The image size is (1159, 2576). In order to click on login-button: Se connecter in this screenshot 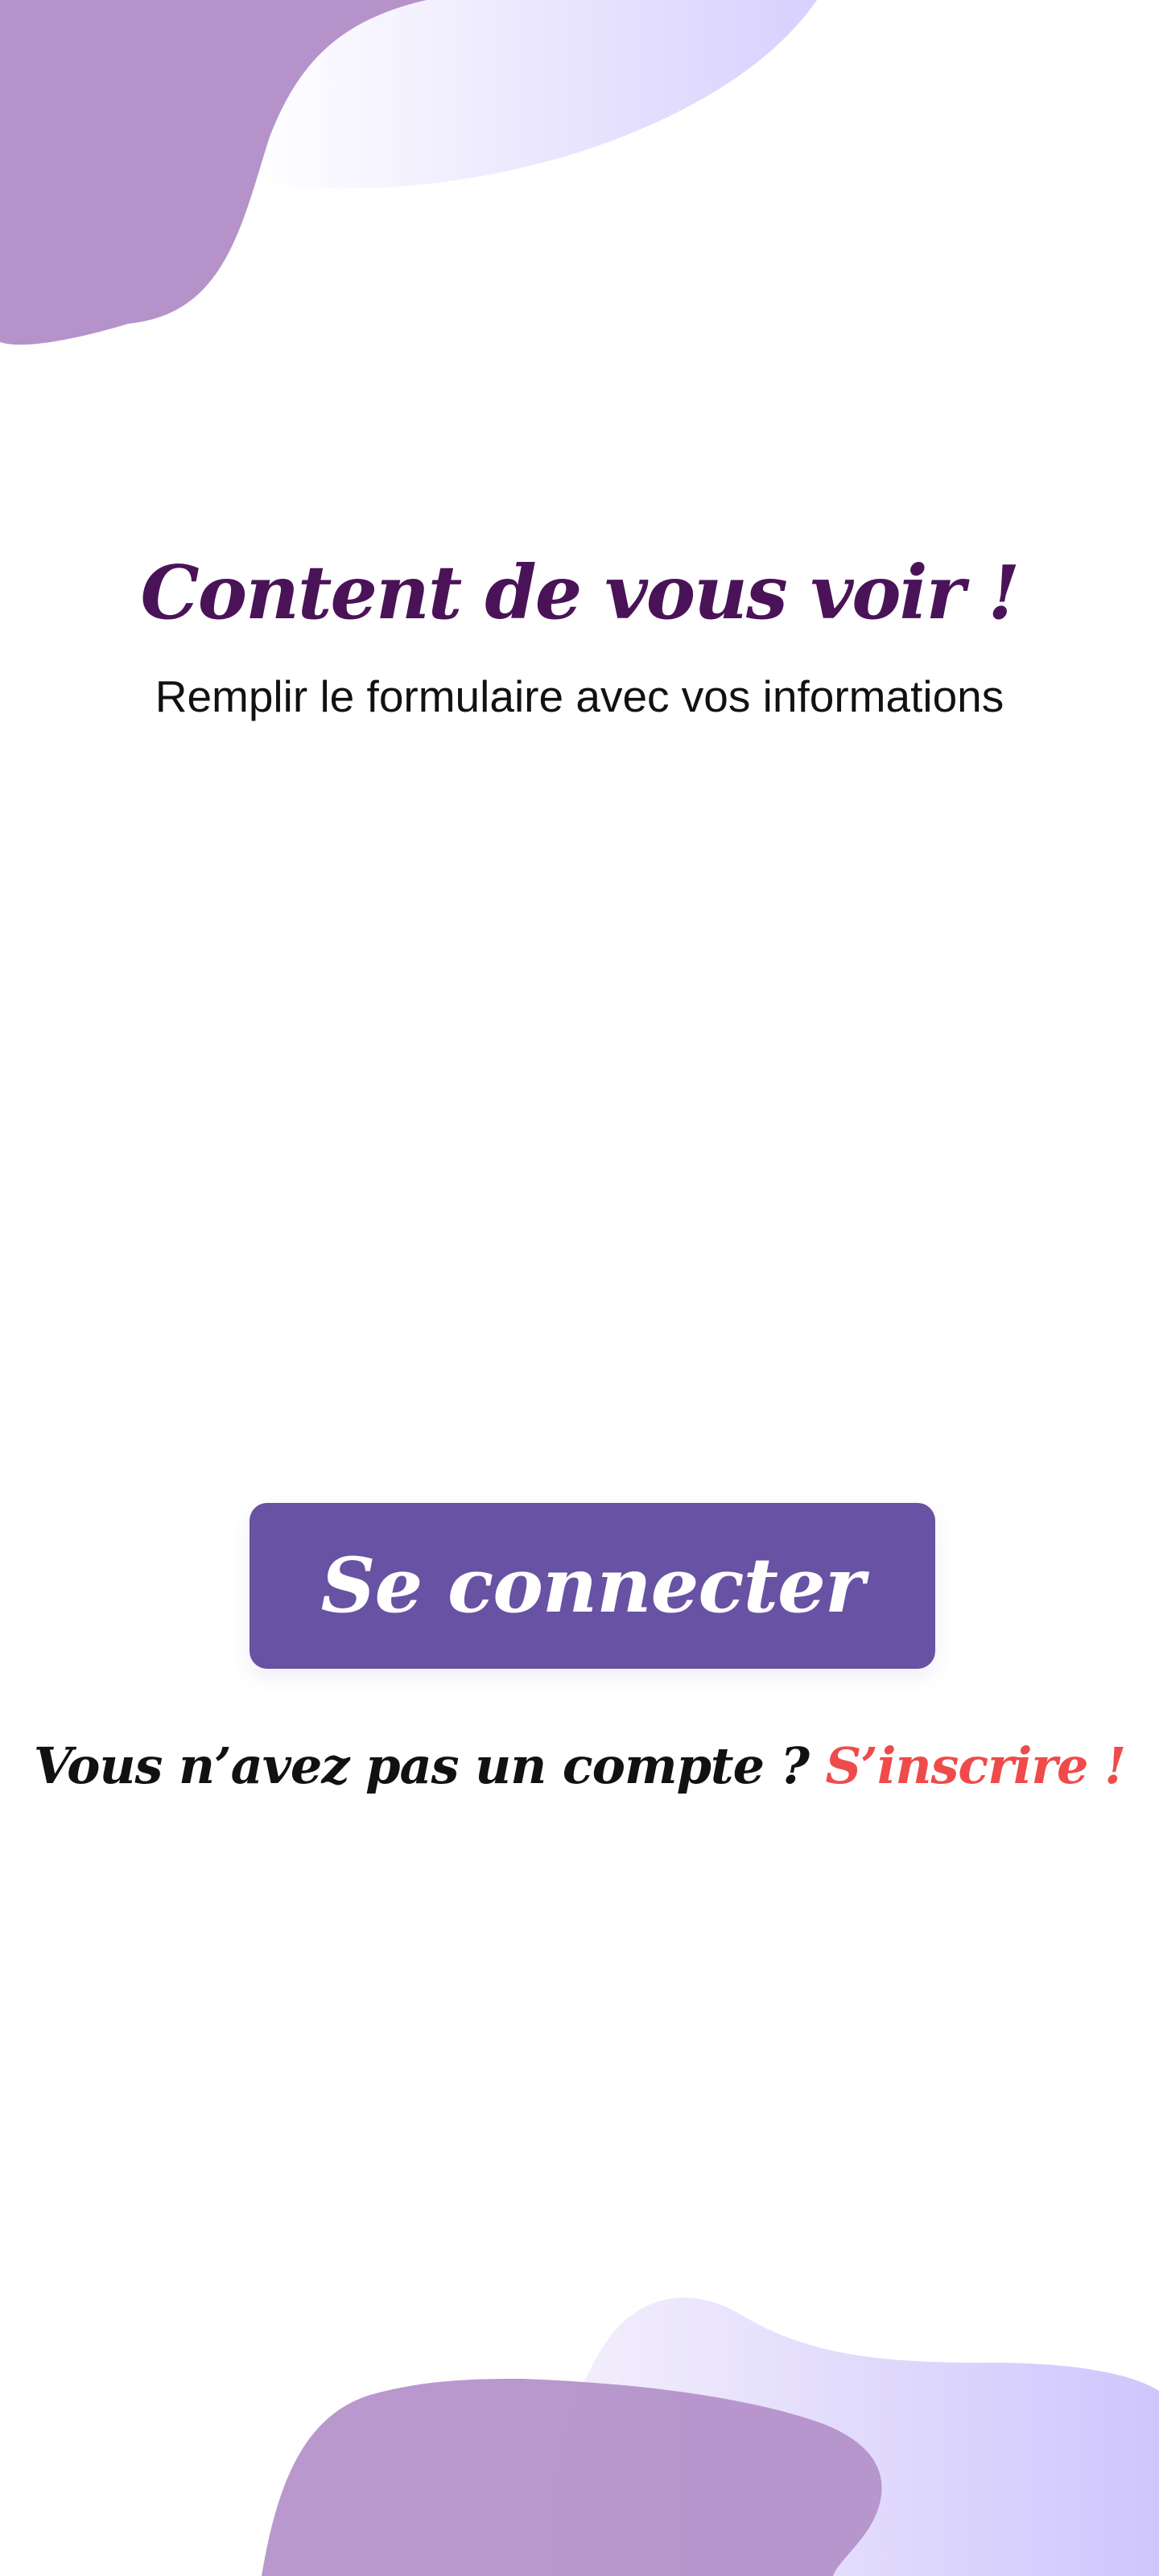, I will do `click(592, 1586)`.